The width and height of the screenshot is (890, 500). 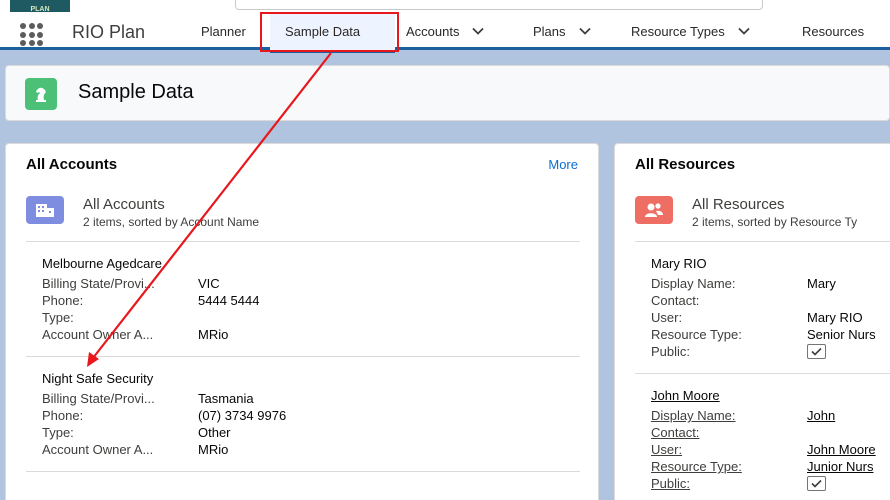 What do you see at coordinates (164, 398) in the screenshot?
I see `field-row: Billing State/Provi... Tasmania` at bounding box center [164, 398].